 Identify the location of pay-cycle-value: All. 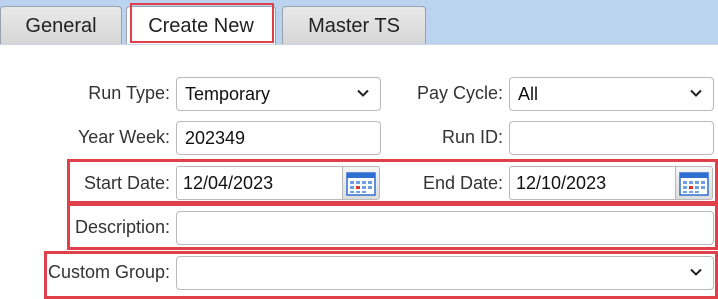
(528, 94).